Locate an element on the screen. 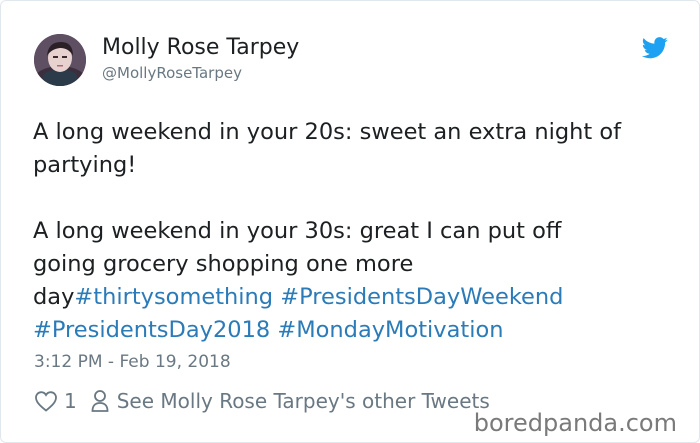  tweet-actions: 1 See Molly Rose Tarpey's other Tweets is located at coordinates (262, 401).